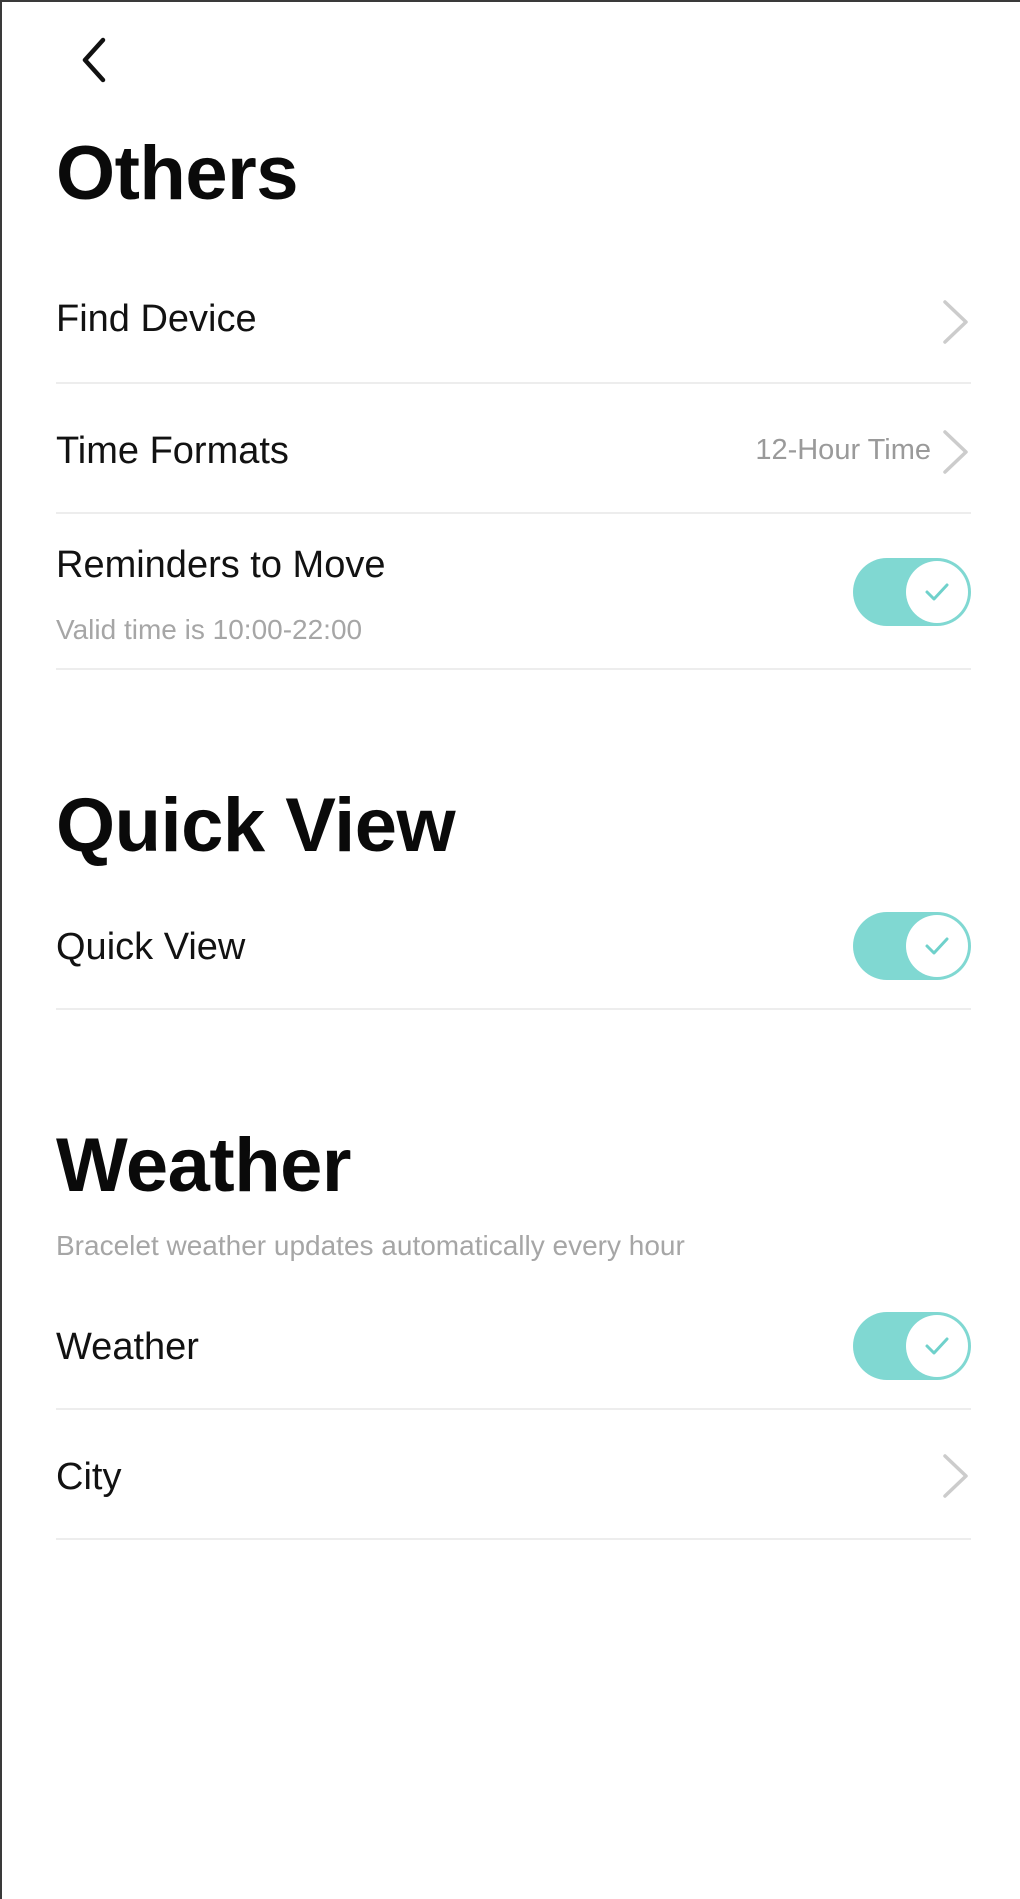  What do you see at coordinates (127, 1347) in the screenshot?
I see `weather-label: Weather` at bounding box center [127, 1347].